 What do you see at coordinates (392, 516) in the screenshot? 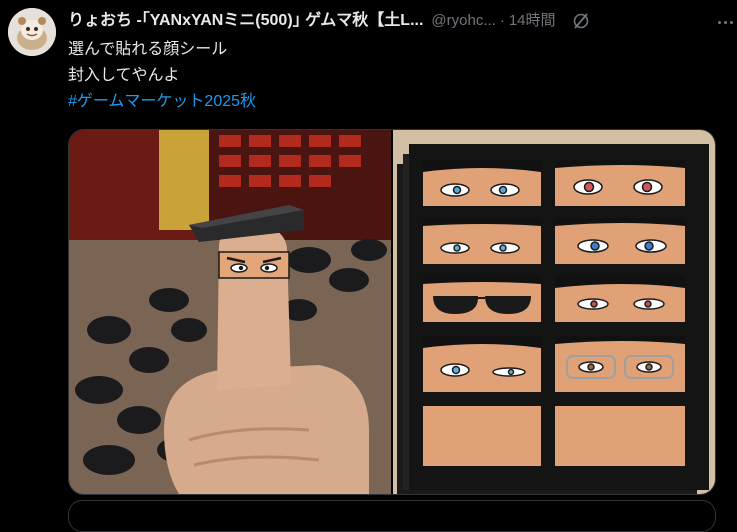
I see `quoted-post-card` at bounding box center [392, 516].